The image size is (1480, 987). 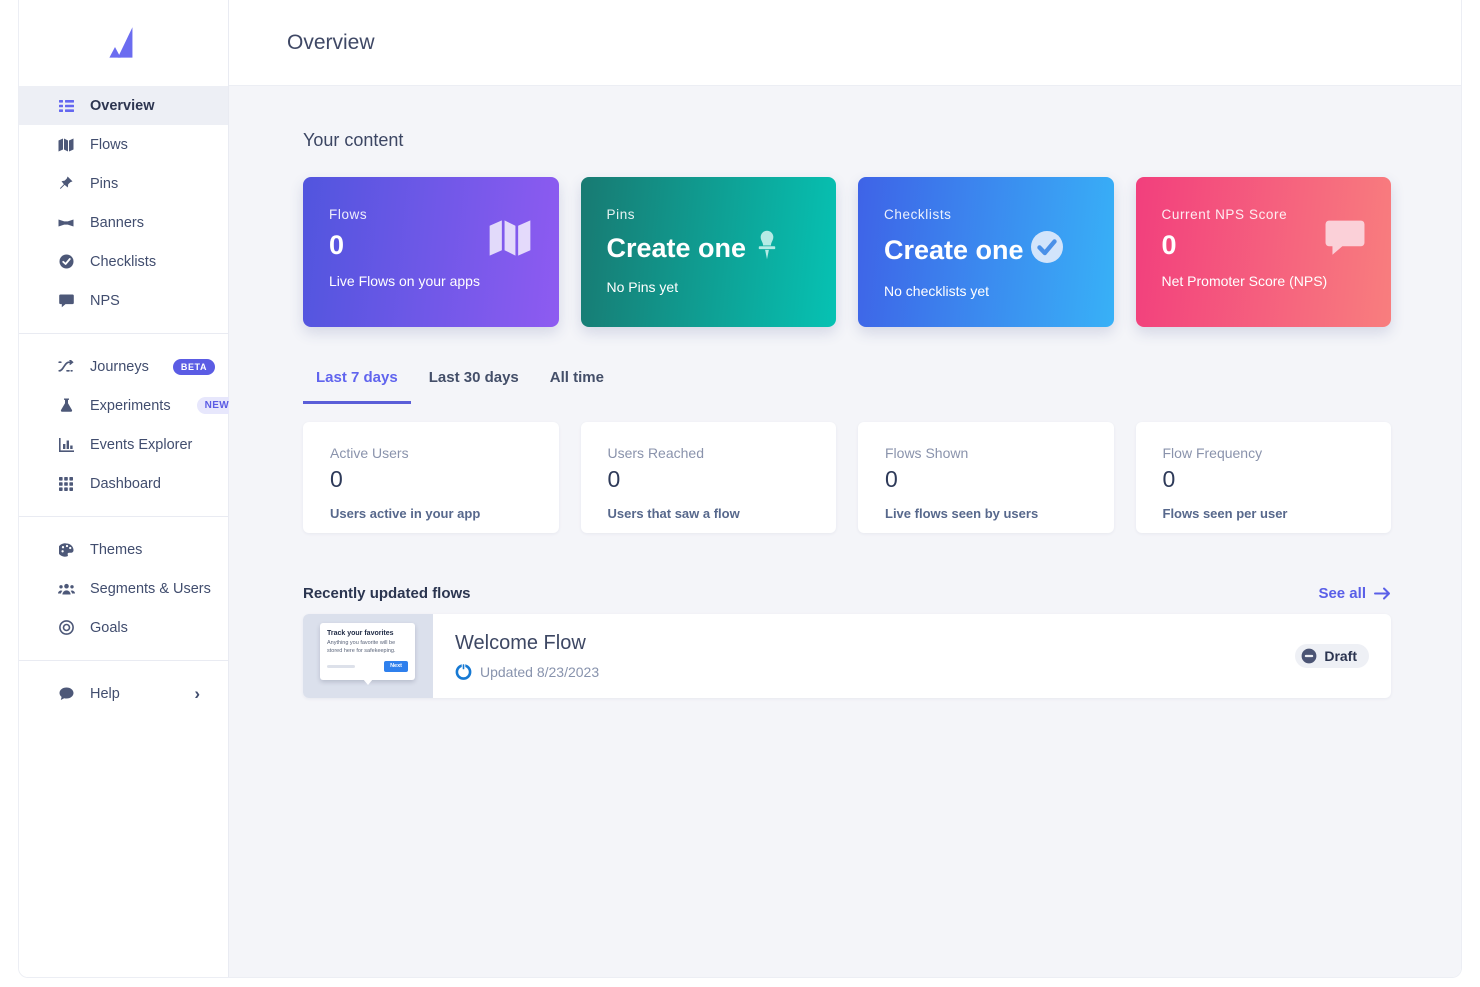 I want to click on sidebar-item-experiments: Experiments NEW, so click(x=128, y=405).